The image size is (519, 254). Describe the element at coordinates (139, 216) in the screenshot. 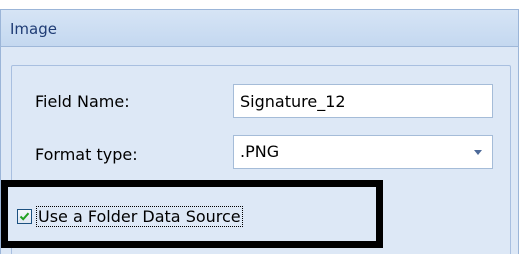

I see `use-folder-data-source-label: Use a Folder Data Source` at that location.